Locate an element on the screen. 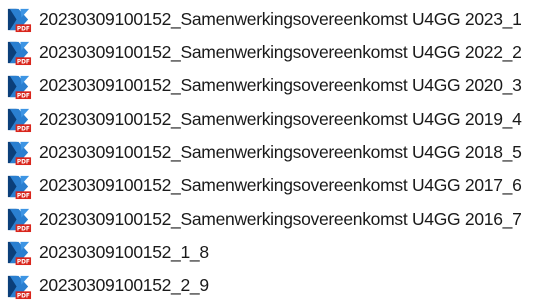 The height and width of the screenshot is (303, 552). file-item: 20230309100152_1_8 is located at coordinates (278, 252).